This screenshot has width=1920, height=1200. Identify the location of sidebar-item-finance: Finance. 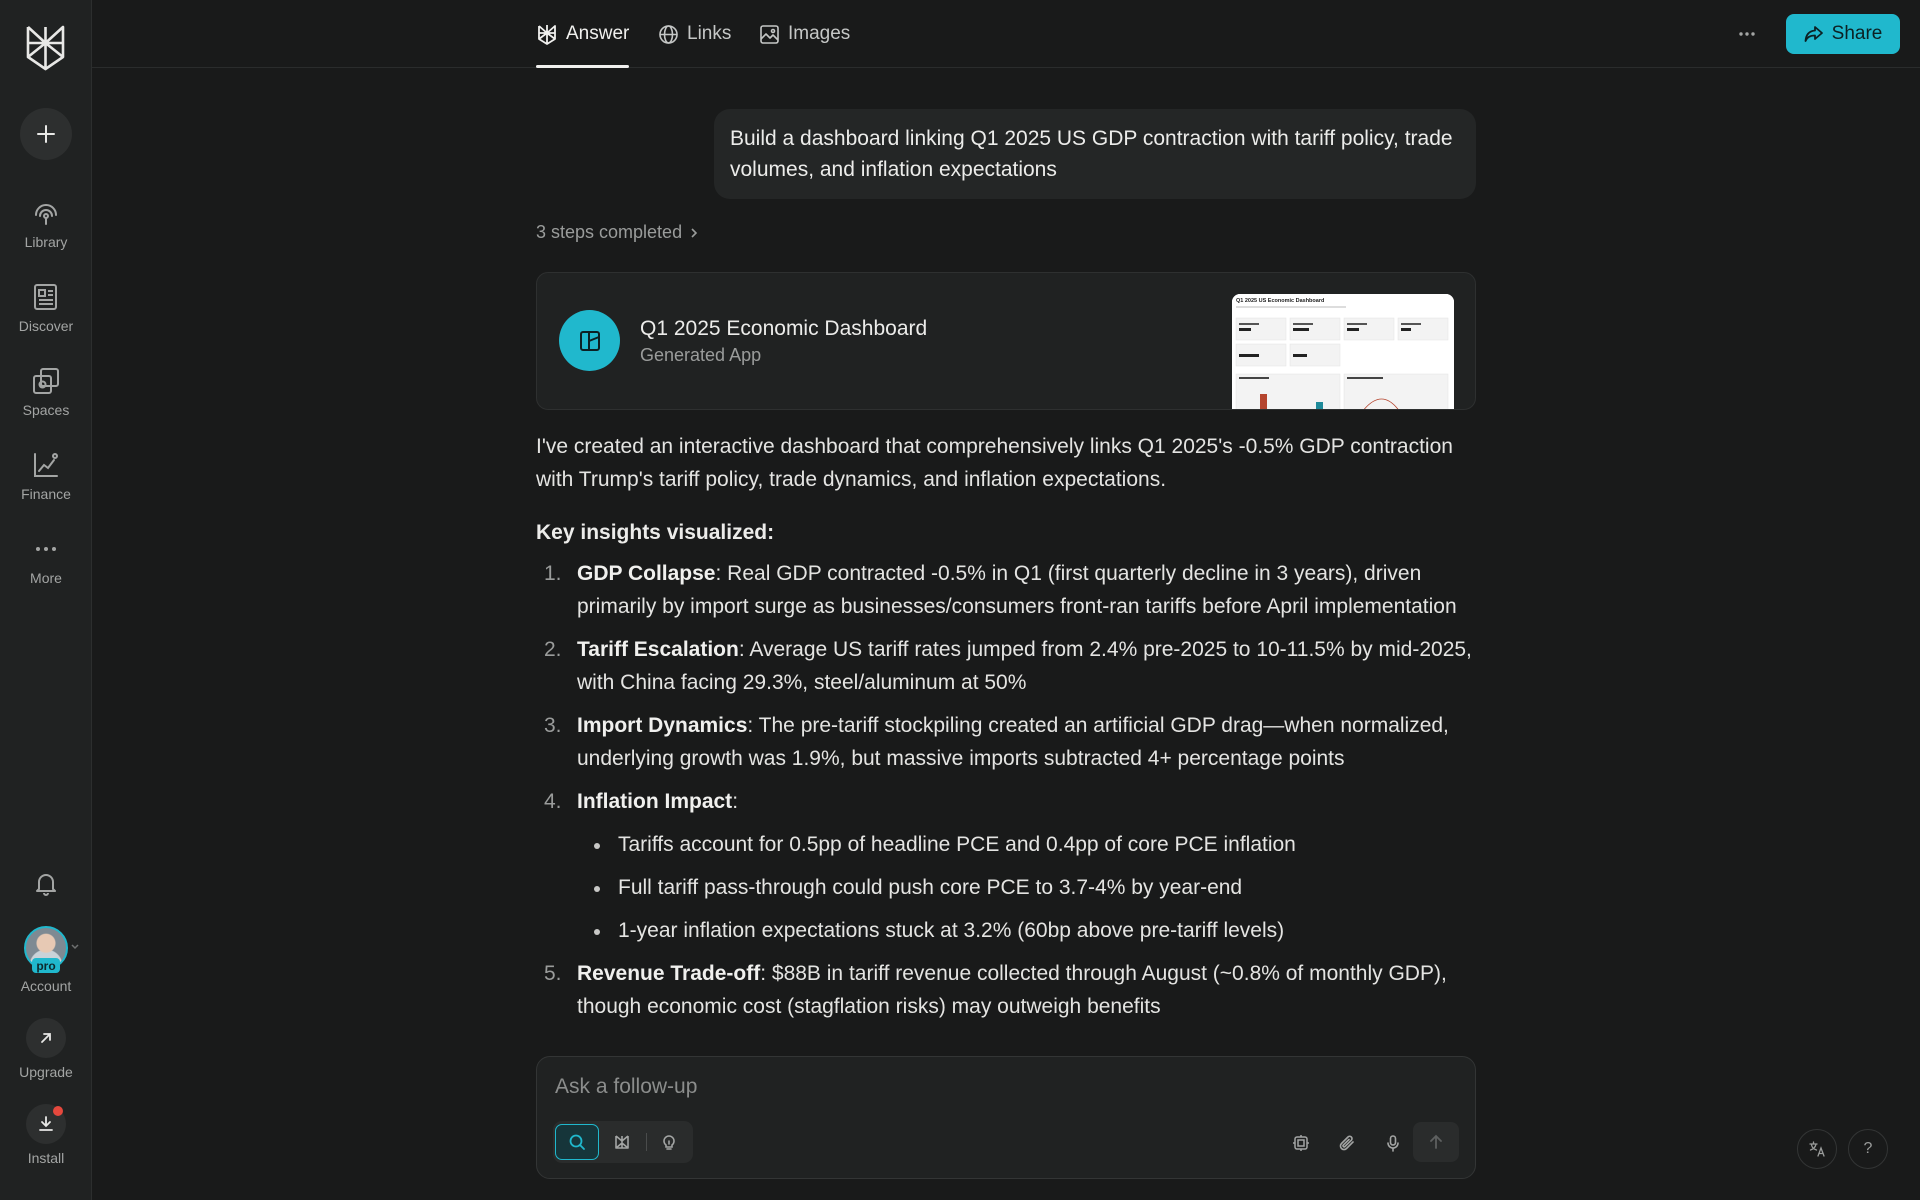
(46, 476).